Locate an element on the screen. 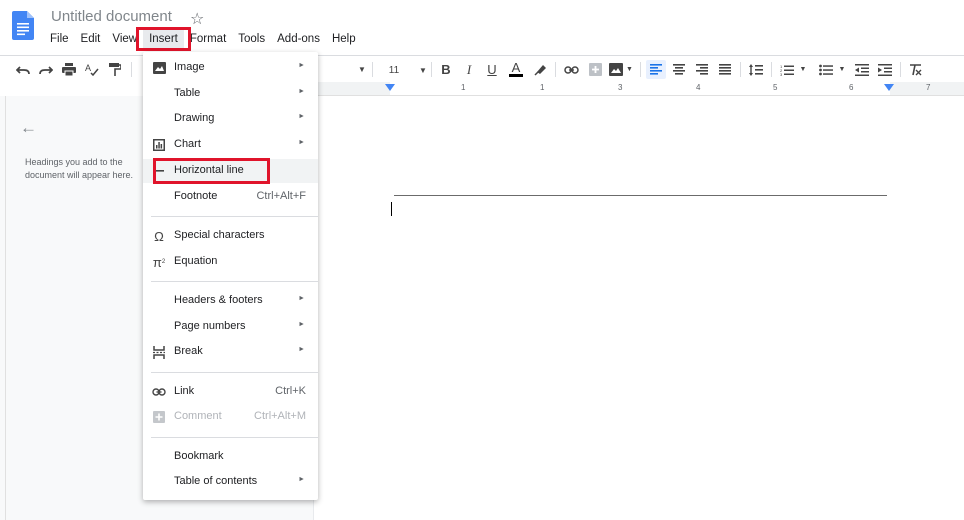  align-left-icon is located at coordinates (656, 69).